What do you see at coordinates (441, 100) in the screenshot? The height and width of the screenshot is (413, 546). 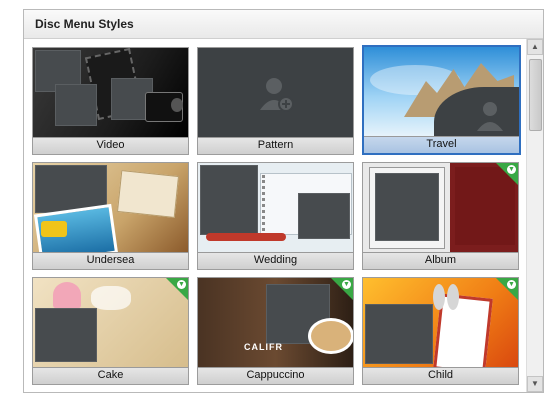 I see `style-tile-travel: Travel` at bounding box center [441, 100].